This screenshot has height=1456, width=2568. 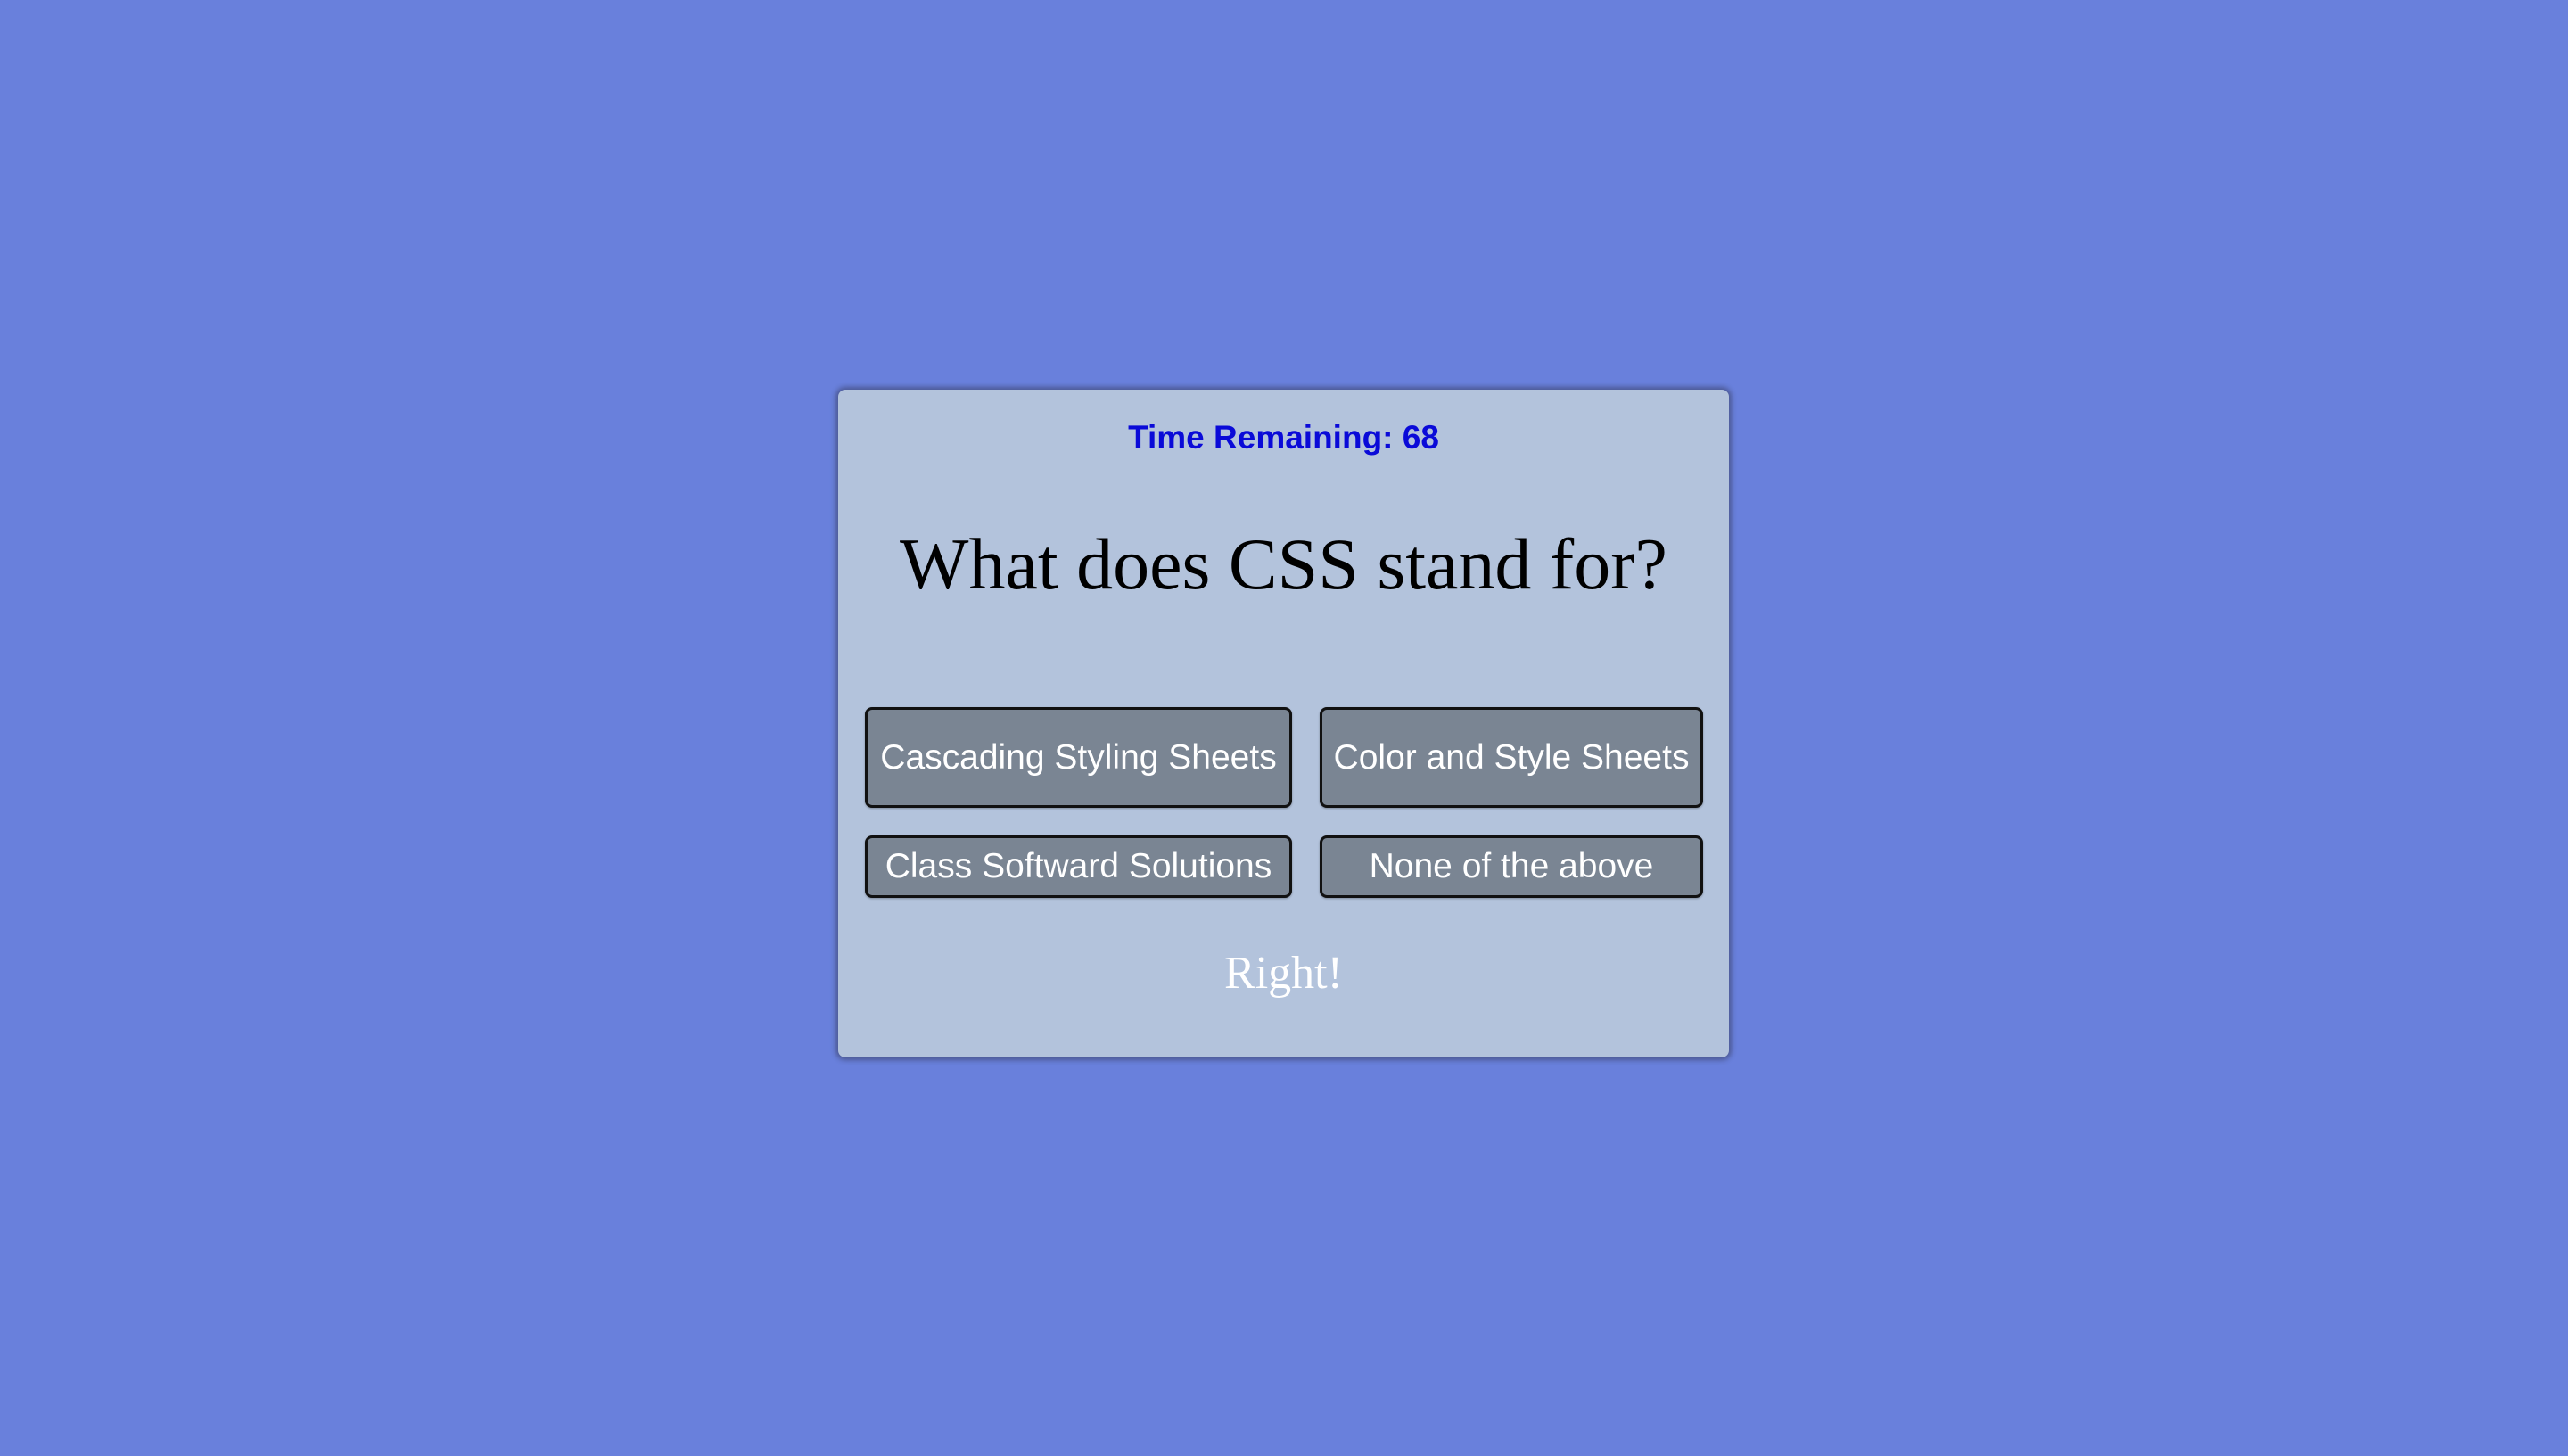 What do you see at coordinates (1511, 866) in the screenshot?
I see `answer-button-none-of-the-above: None of the above` at bounding box center [1511, 866].